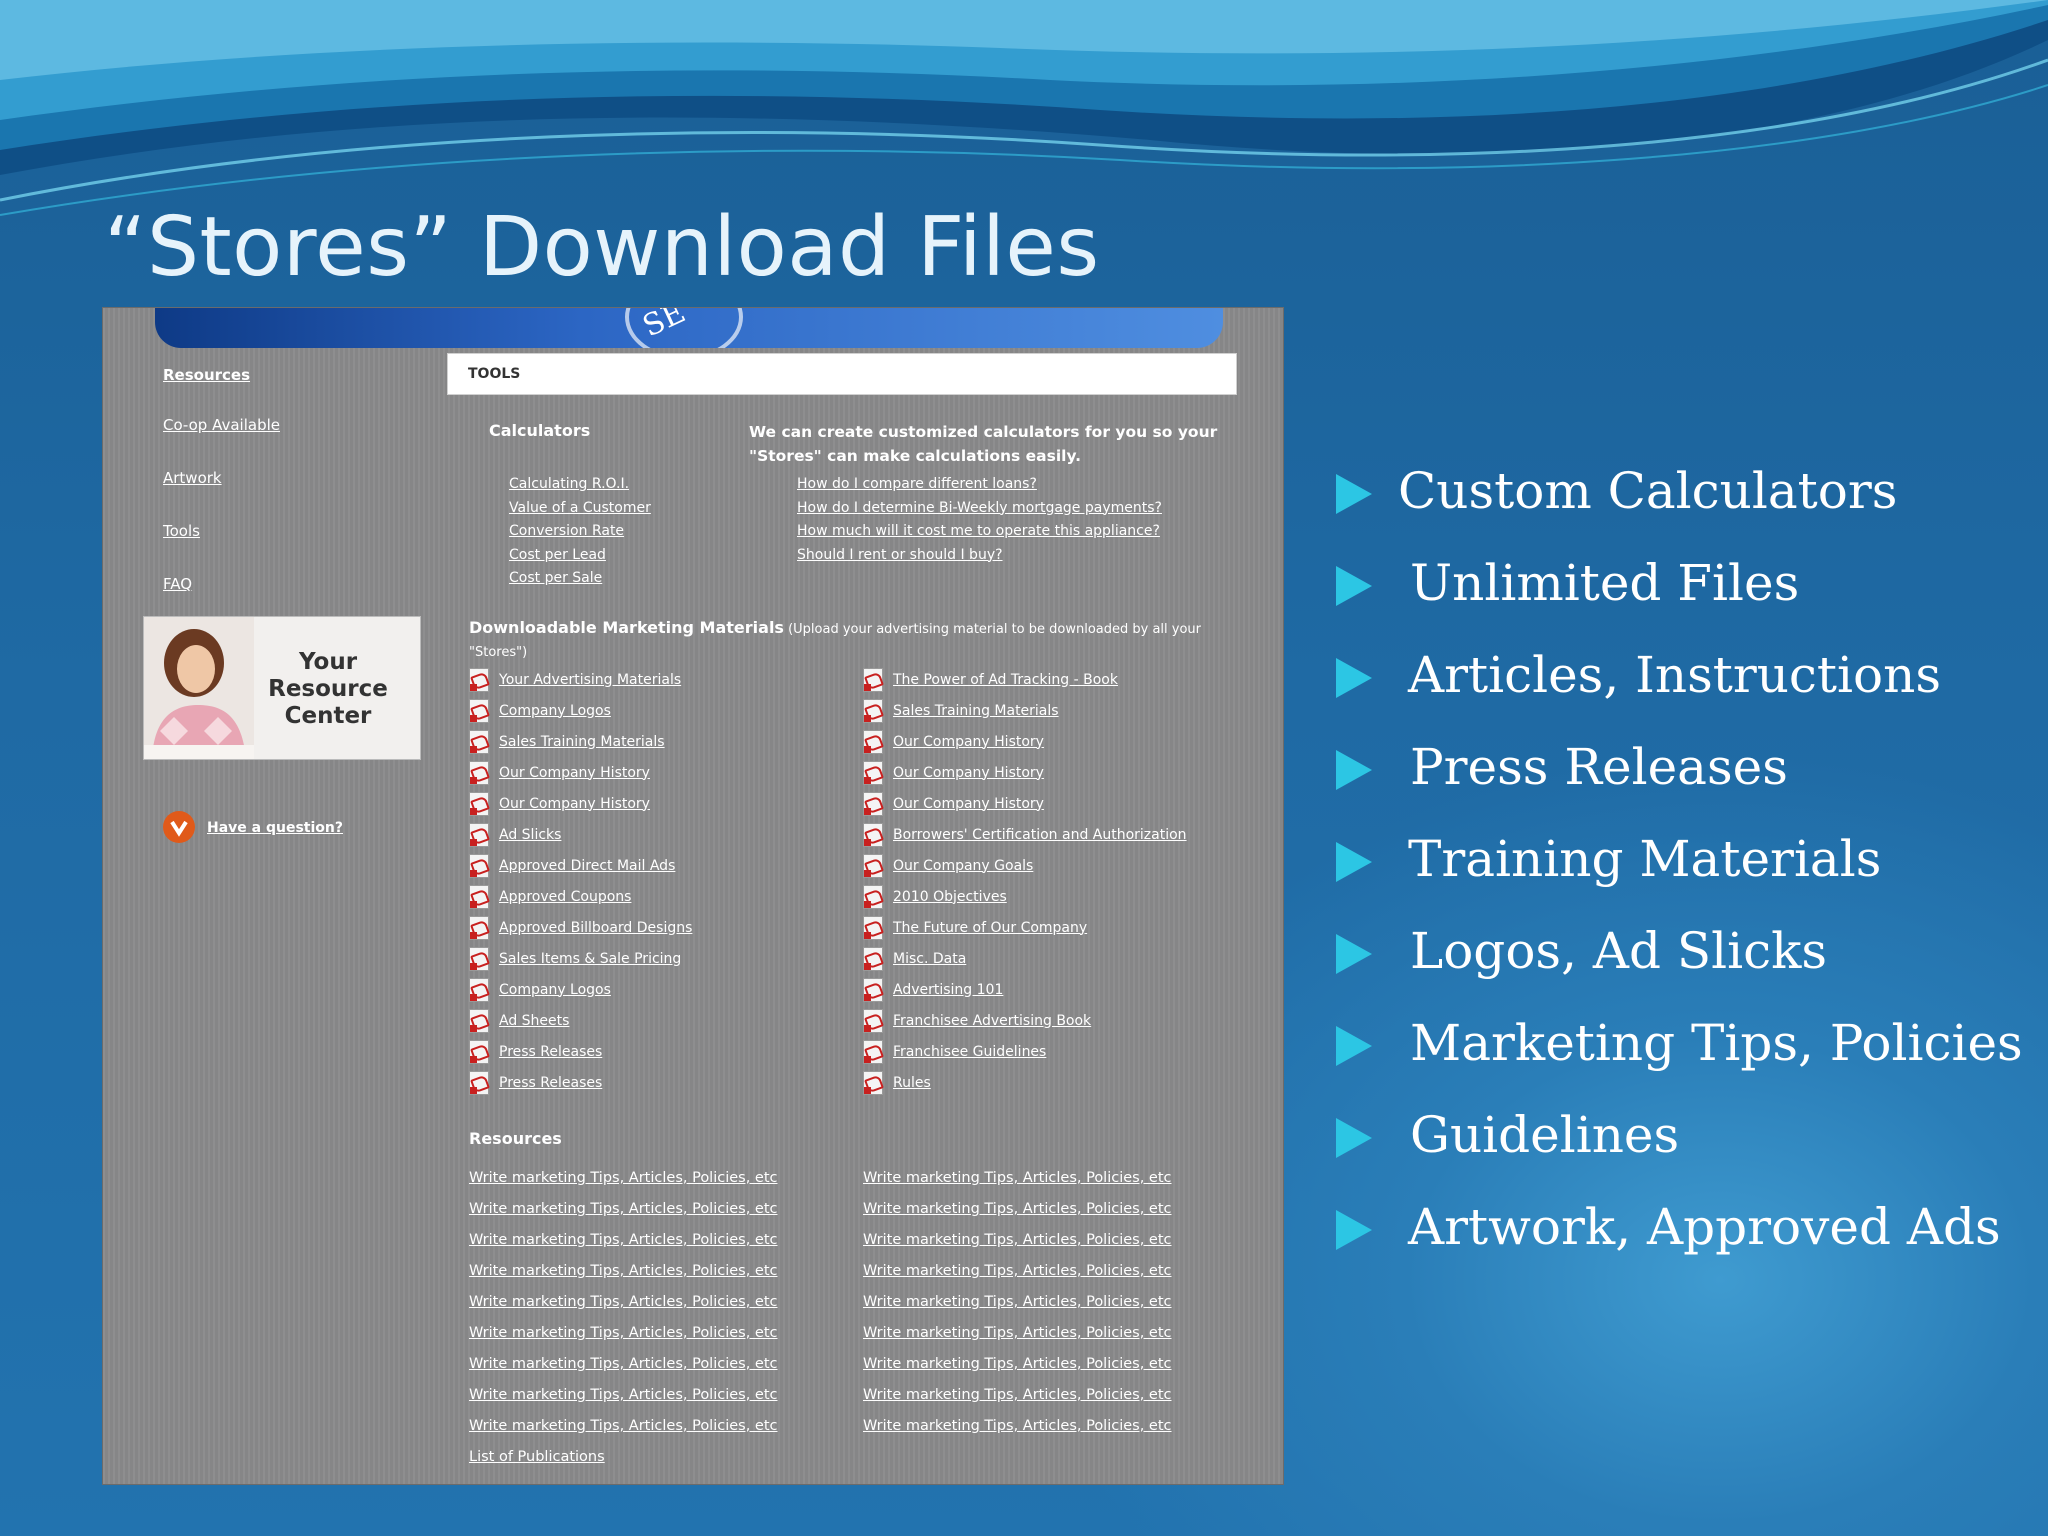 This screenshot has height=1536, width=2048. Describe the element at coordinates (596, 927) in the screenshot. I see `file-link-label: Approved Billboard Designs` at that location.